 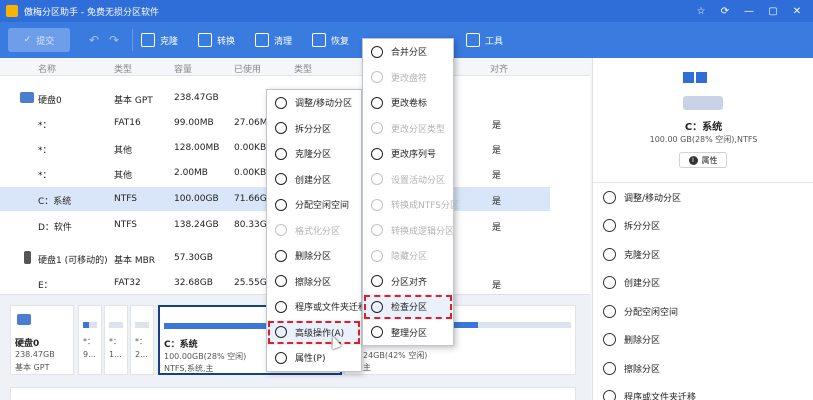 I want to click on menu-wipe: 擦除分区, so click(x=314, y=282).